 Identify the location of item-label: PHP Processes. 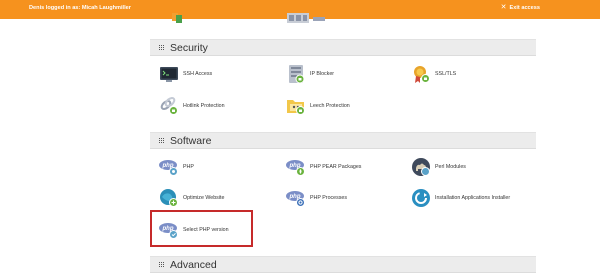
(328, 198).